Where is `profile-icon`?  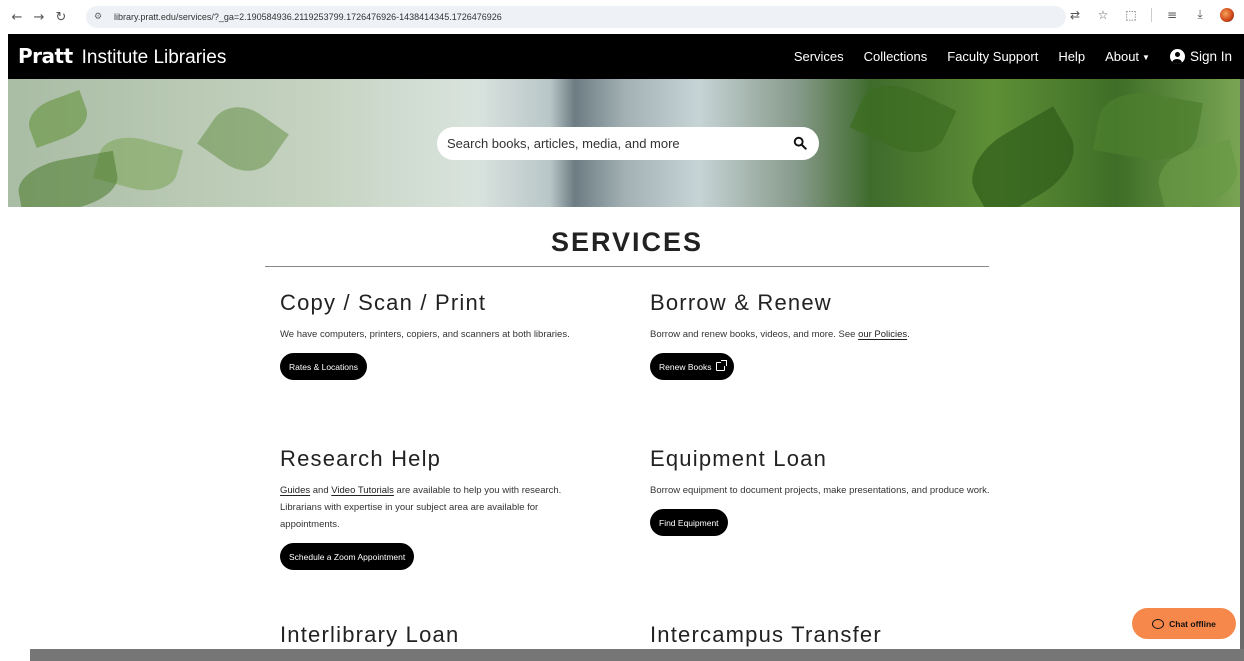
profile-icon is located at coordinates (1227, 14).